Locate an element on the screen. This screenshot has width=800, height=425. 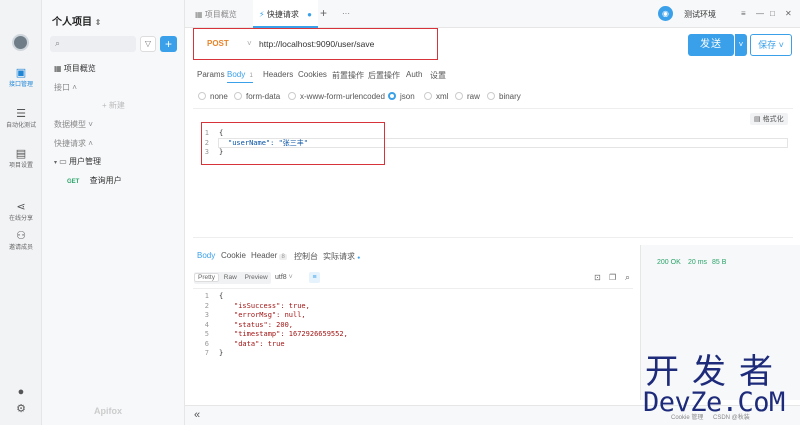
line-number: 4 is located at coordinates (206, 324).